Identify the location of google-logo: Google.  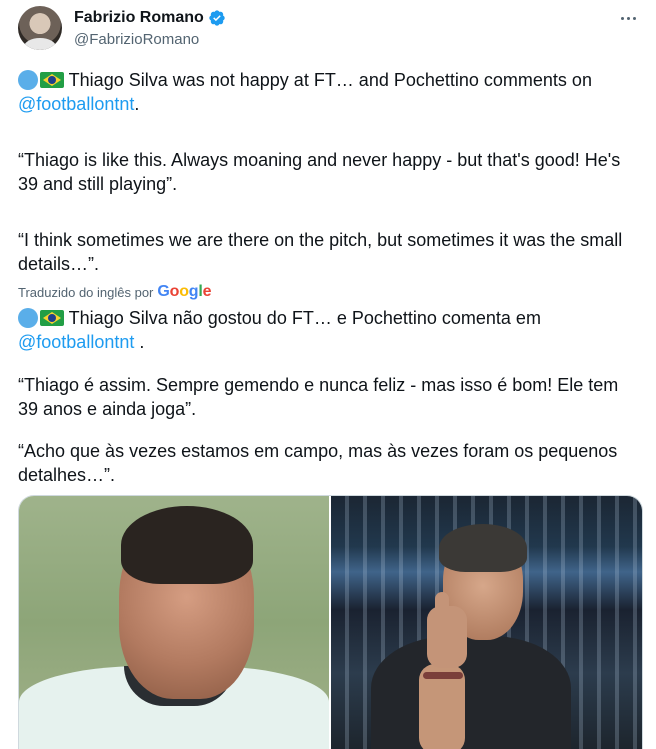
(184, 291).